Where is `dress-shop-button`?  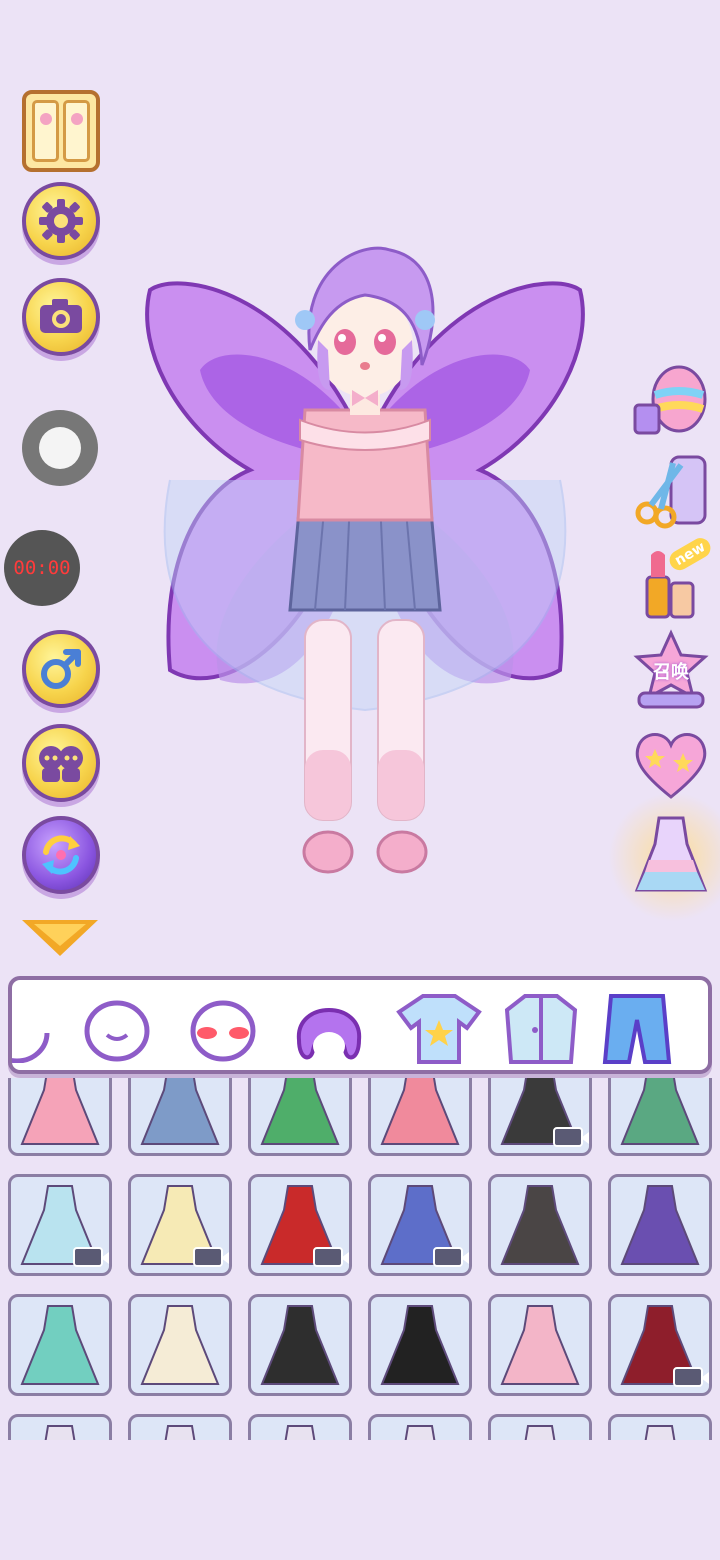
dress-shop-button is located at coordinates (664, 857).